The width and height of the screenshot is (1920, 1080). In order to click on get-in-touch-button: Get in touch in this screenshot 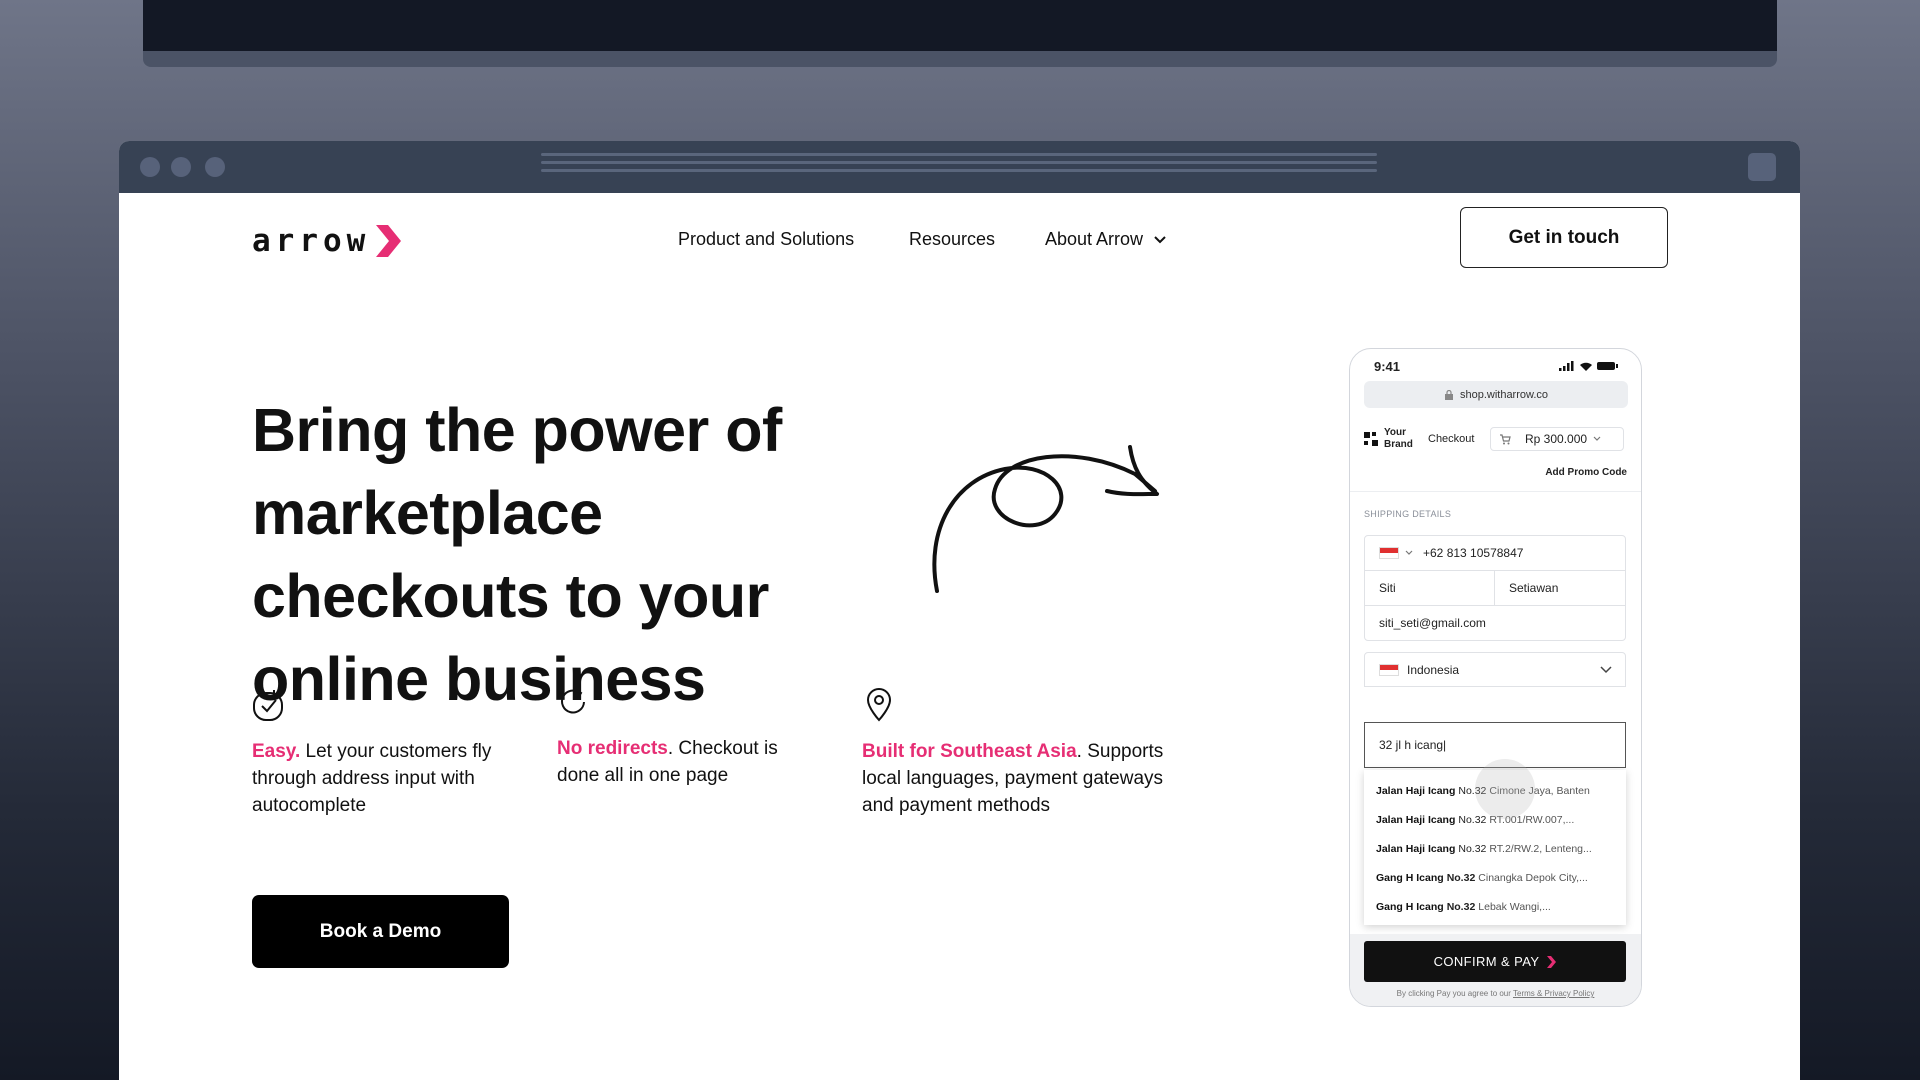, I will do `click(1564, 237)`.